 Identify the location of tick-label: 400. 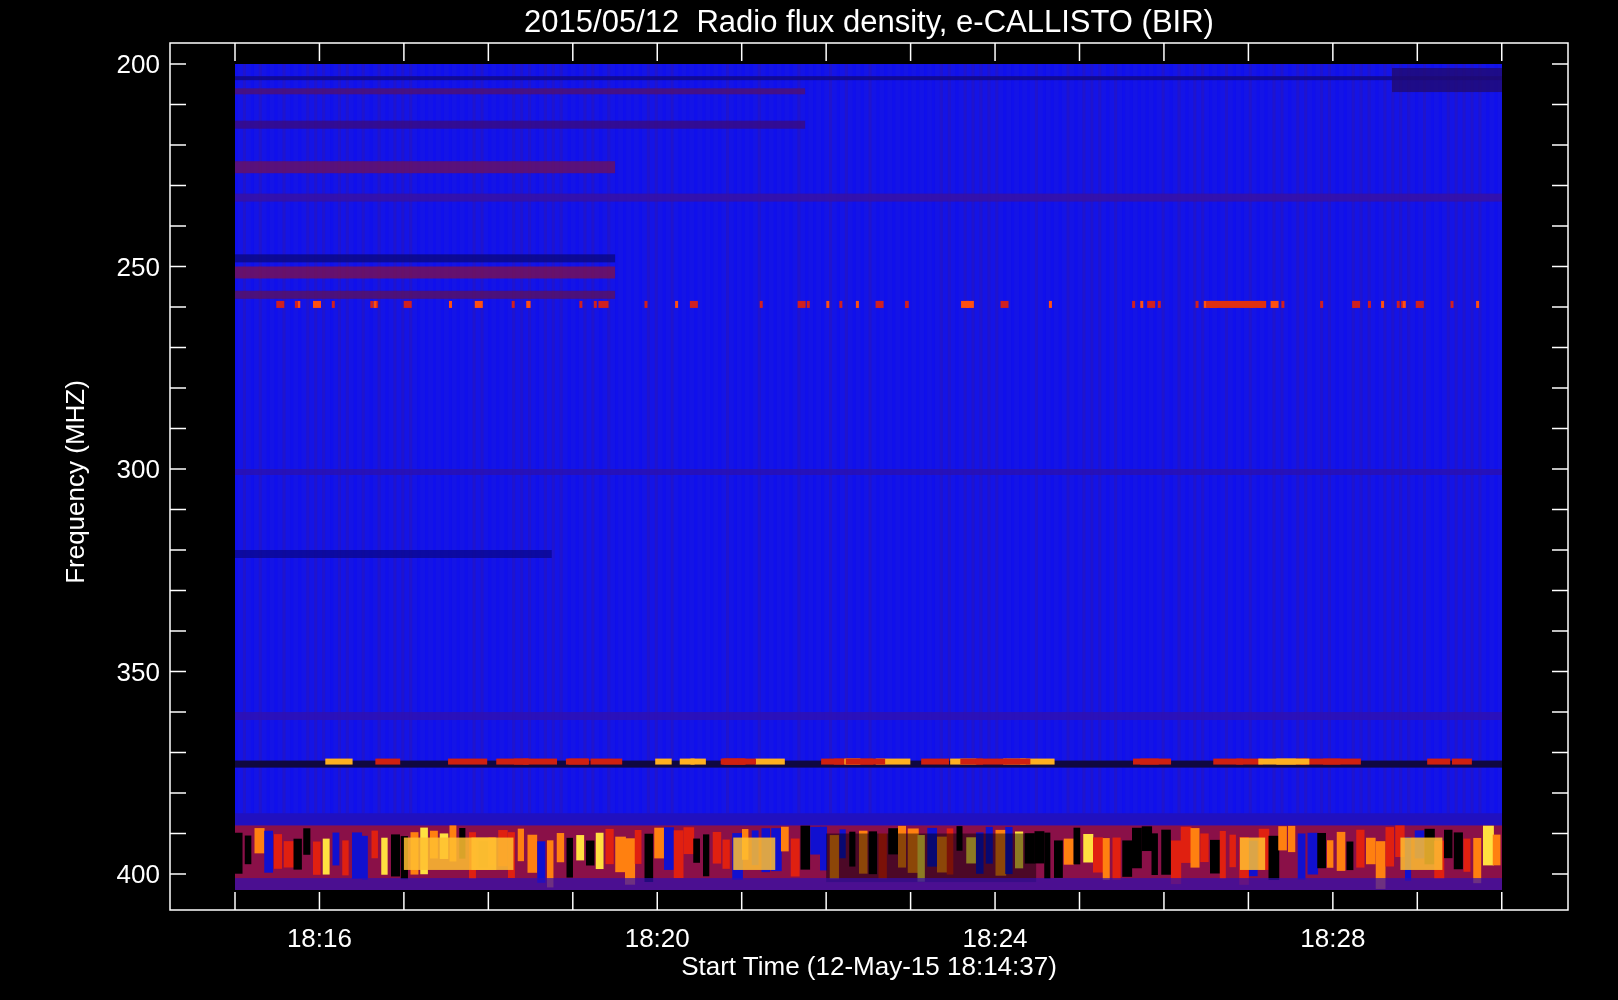
(138, 874).